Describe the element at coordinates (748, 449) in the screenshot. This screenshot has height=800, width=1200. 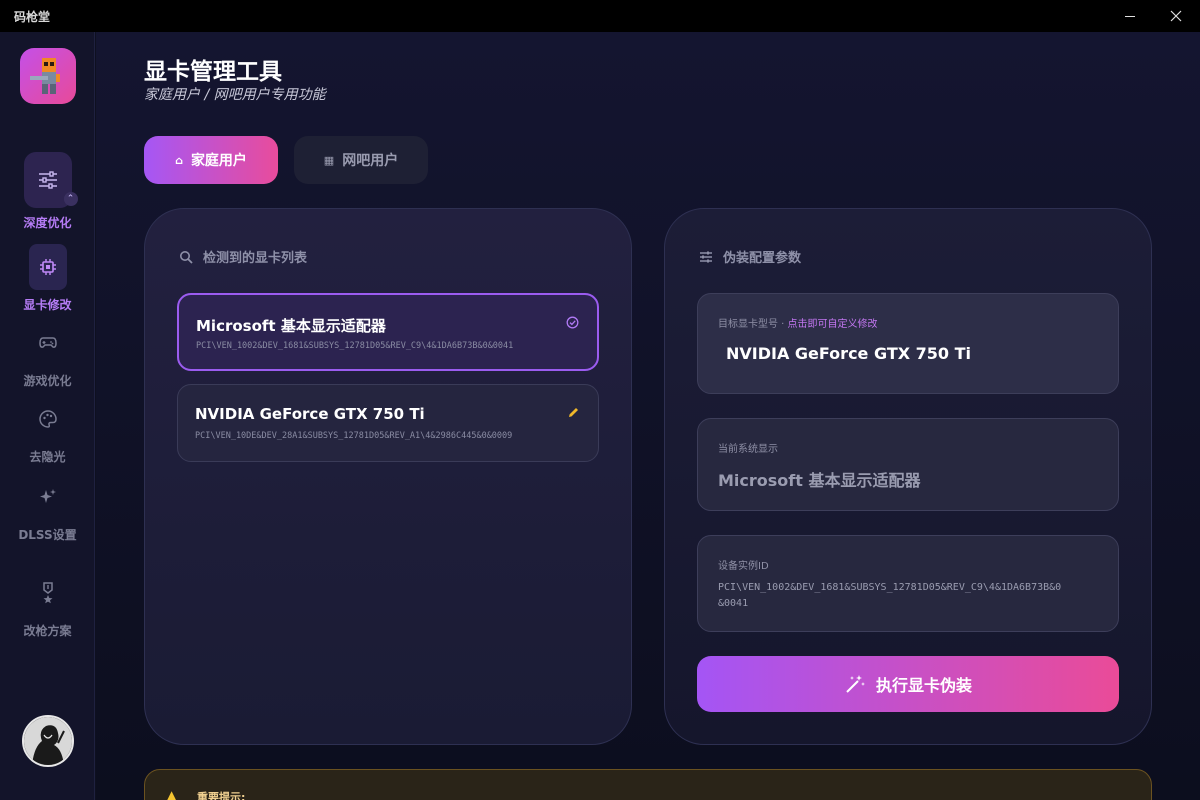
I see `current-display-label: 当前系统显示` at that location.